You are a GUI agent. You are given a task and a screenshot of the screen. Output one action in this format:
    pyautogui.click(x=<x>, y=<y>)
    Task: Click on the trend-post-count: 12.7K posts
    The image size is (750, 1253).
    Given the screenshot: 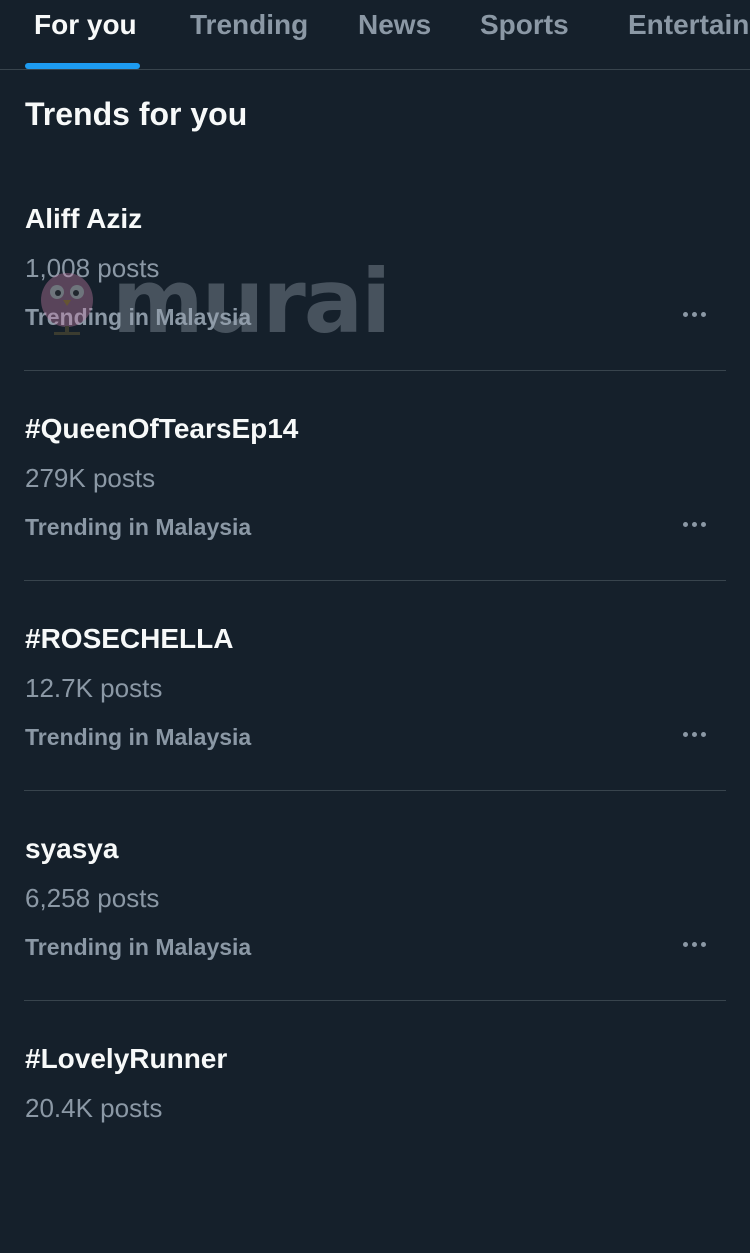 What is the action you would take?
    pyautogui.click(x=94, y=688)
    